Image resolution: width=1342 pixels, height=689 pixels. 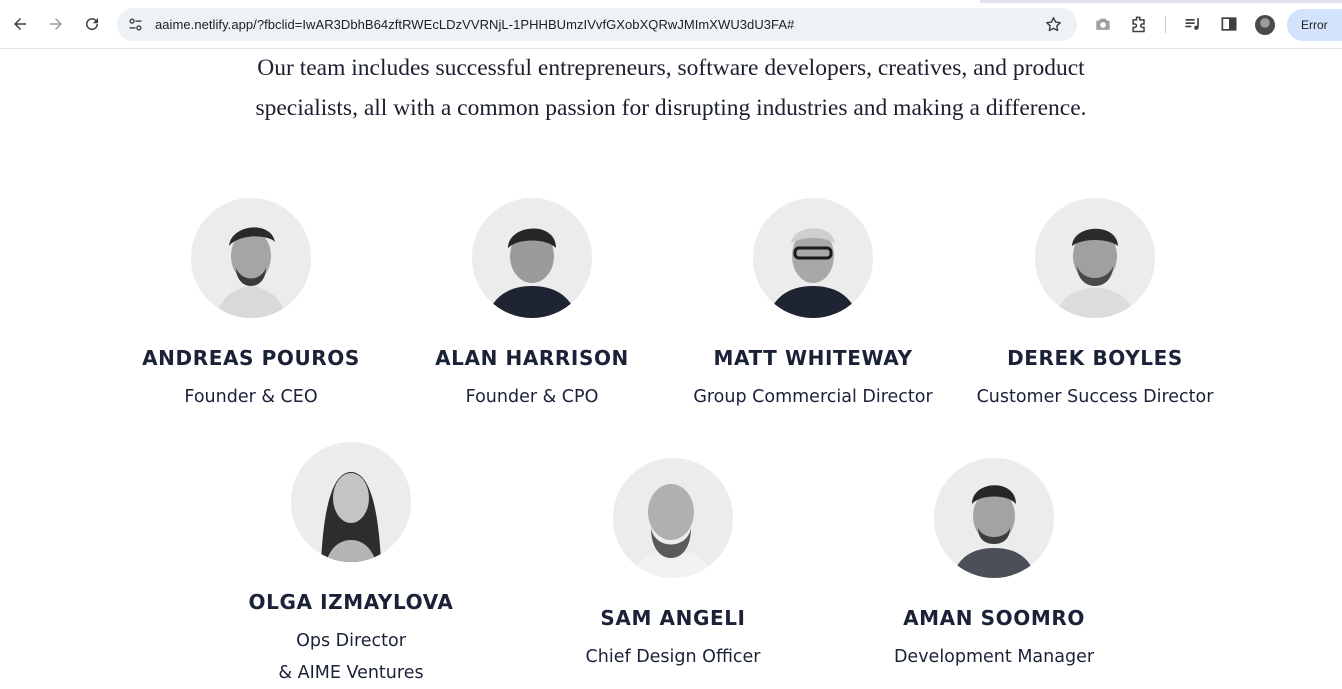 I want to click on team-member-card: SAM ANGELI Chief Design Officer, so click(x=673, y=565).